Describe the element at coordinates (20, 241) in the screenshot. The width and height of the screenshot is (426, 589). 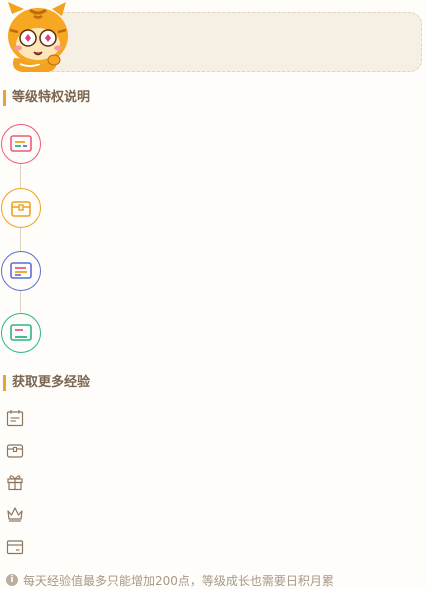
I see `timeline-connector` at that location.